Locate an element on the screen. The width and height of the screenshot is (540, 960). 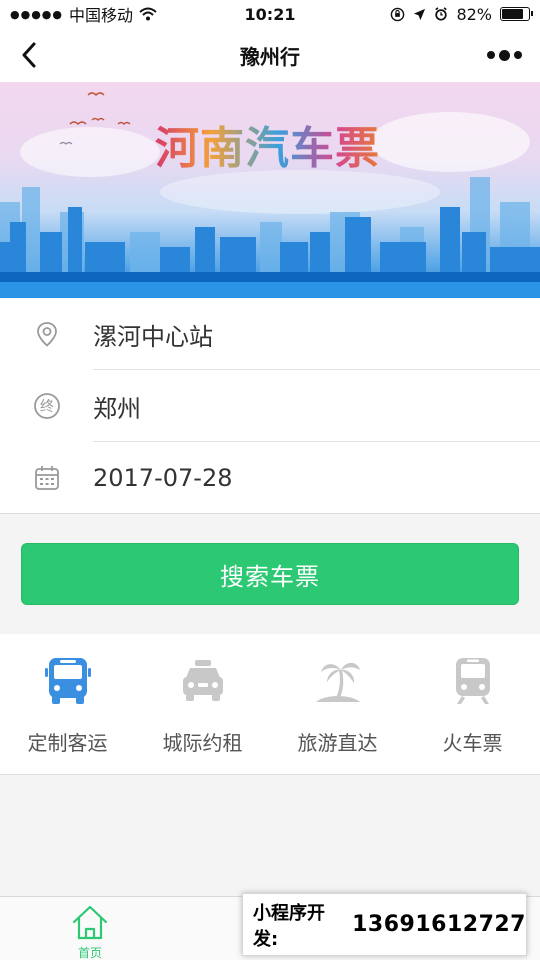
back-button is located at coordinates (29, 55).